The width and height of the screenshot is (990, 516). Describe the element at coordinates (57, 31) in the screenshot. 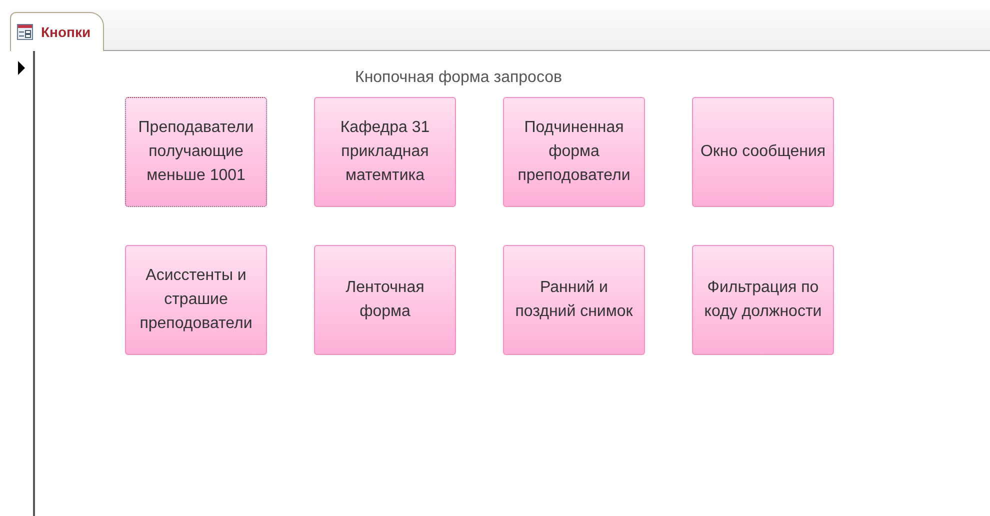

I see `form-tab: Кнопки` at that location.